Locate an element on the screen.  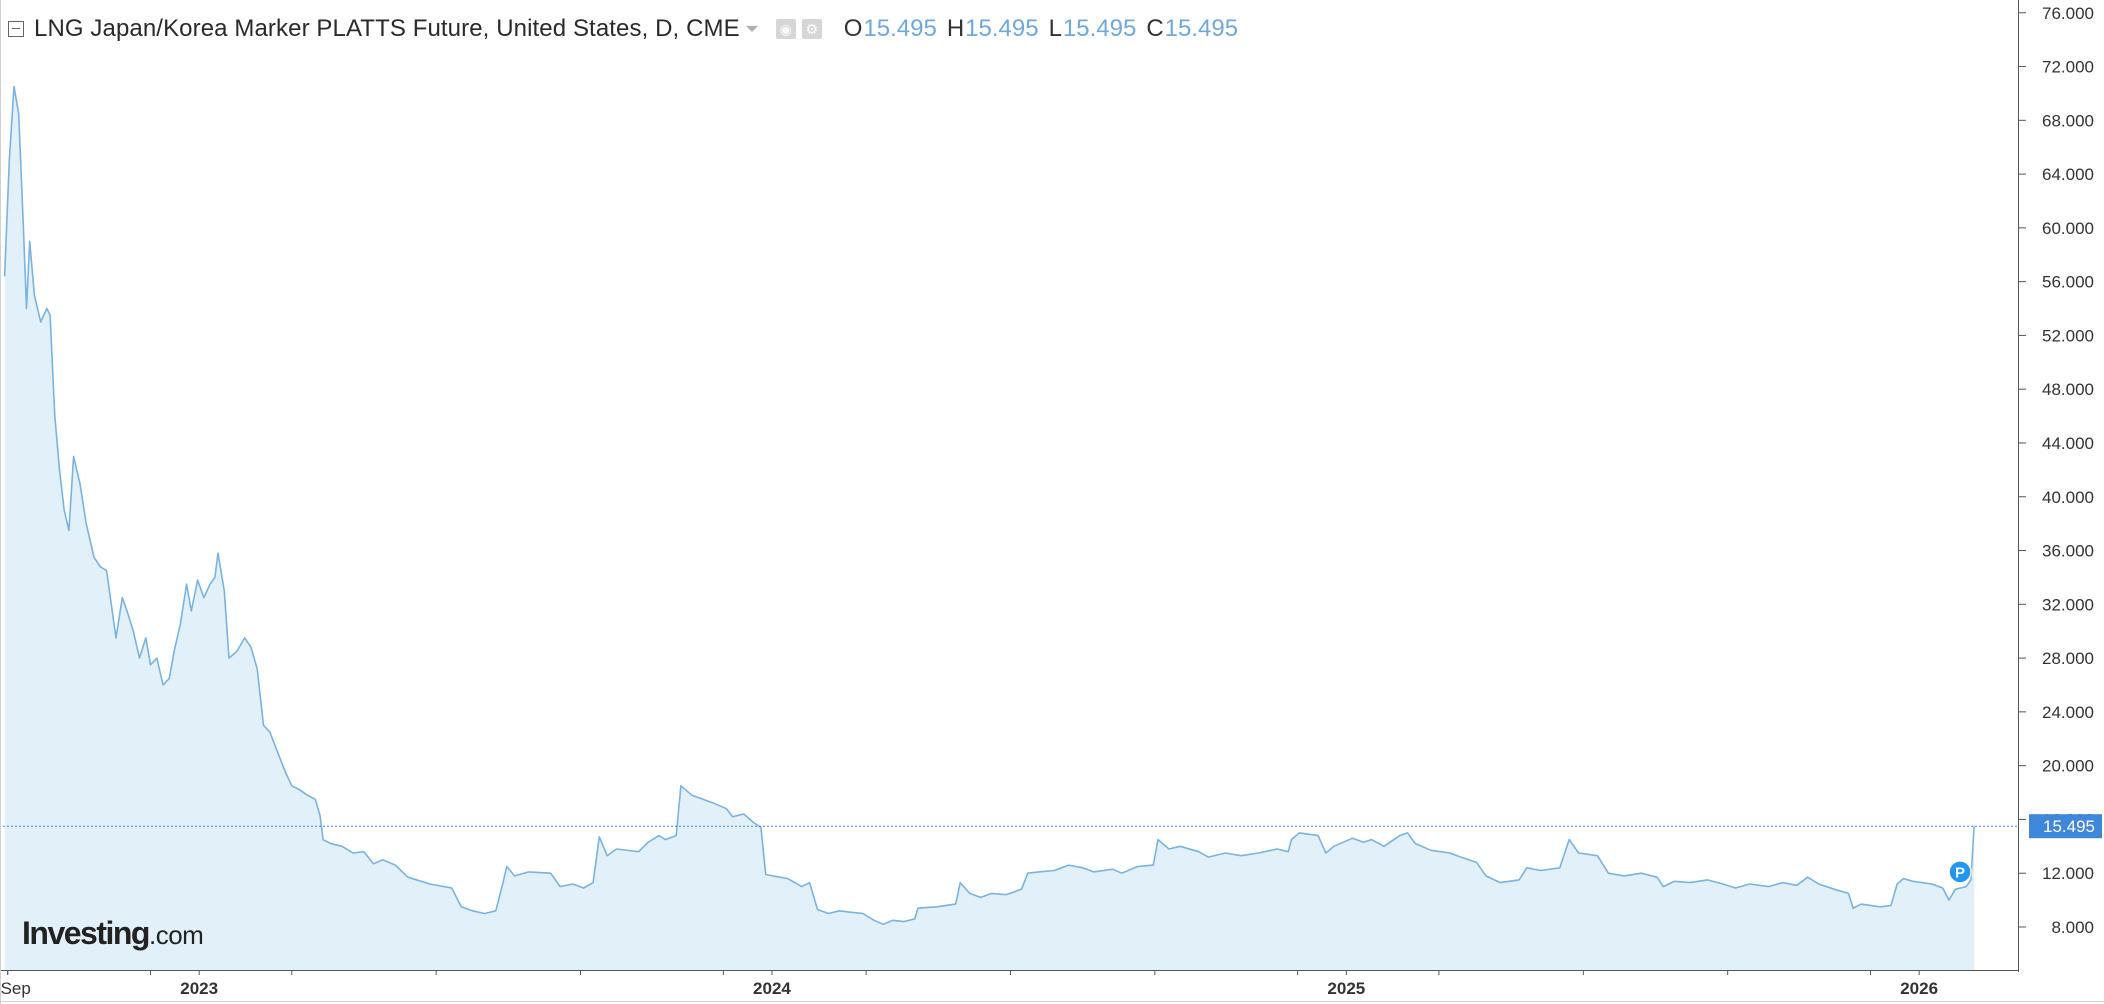
y-tick-label: 60.000 is located at coordinates (2068, 228).